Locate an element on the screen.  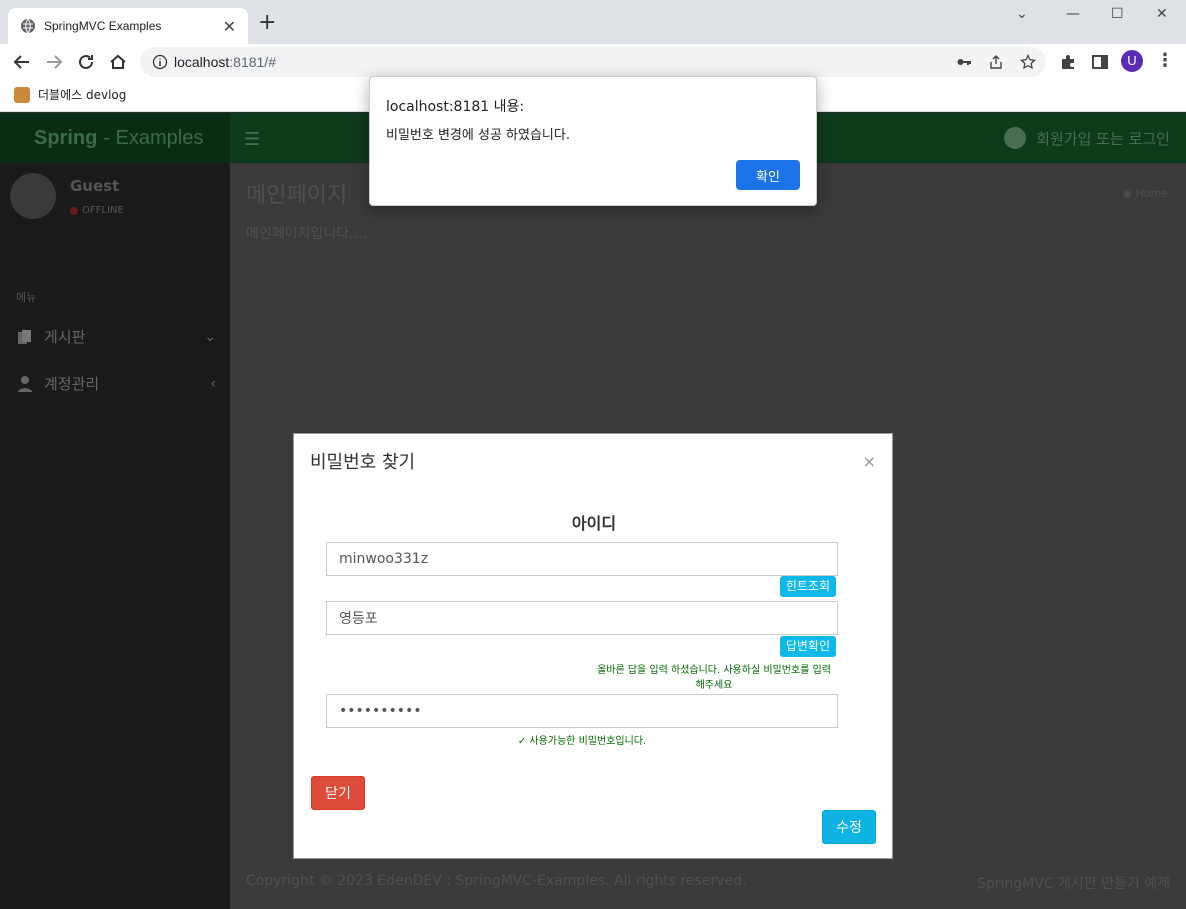
breadcrumb: ◉ Home is located at coordinates (1145, 193).